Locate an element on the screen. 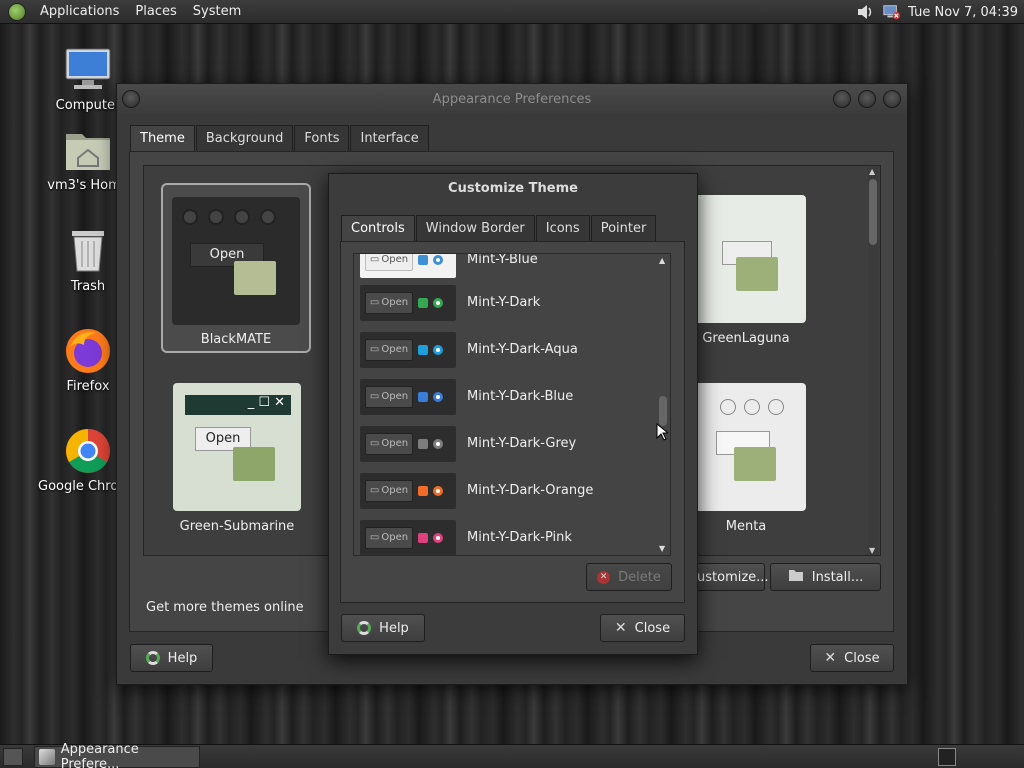 The height and width of the screenshot is (768, 1024). theme-grid-scrollbar: ▲ ▼ is located at coordinates (873, 361).